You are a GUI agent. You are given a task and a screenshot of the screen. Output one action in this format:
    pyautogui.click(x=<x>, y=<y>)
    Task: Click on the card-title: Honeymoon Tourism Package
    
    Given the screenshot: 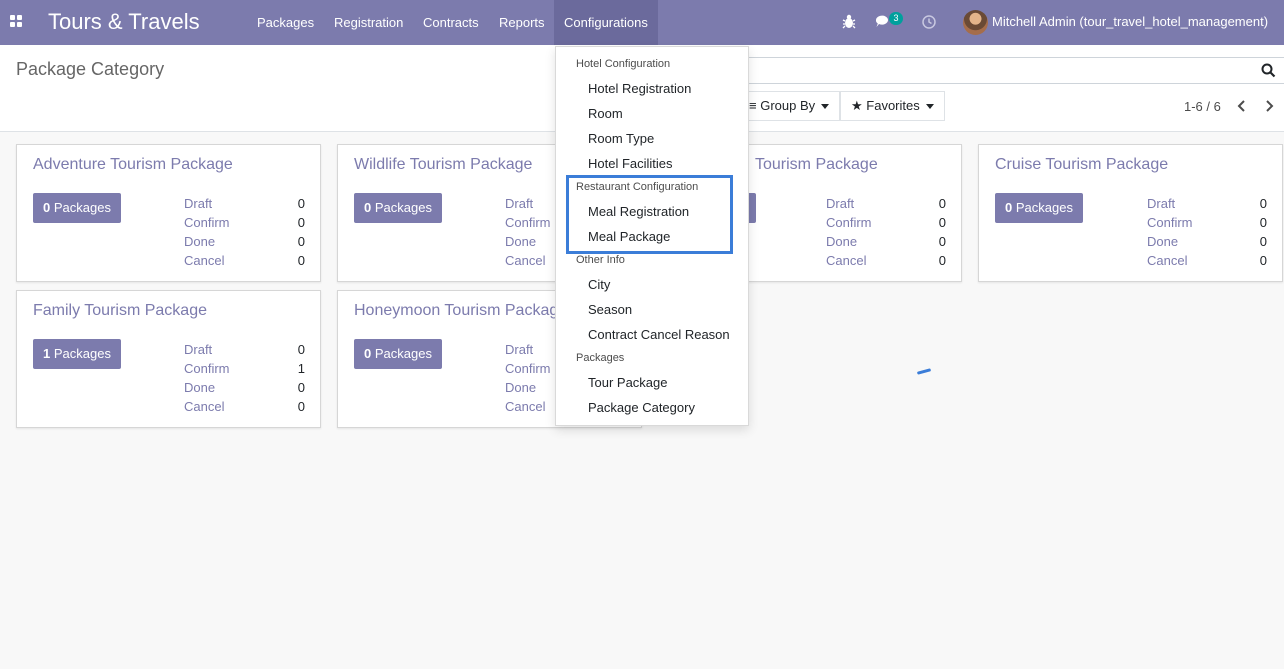 What is the action you would take?
    pyautogui.click(x=461, y=310)
    